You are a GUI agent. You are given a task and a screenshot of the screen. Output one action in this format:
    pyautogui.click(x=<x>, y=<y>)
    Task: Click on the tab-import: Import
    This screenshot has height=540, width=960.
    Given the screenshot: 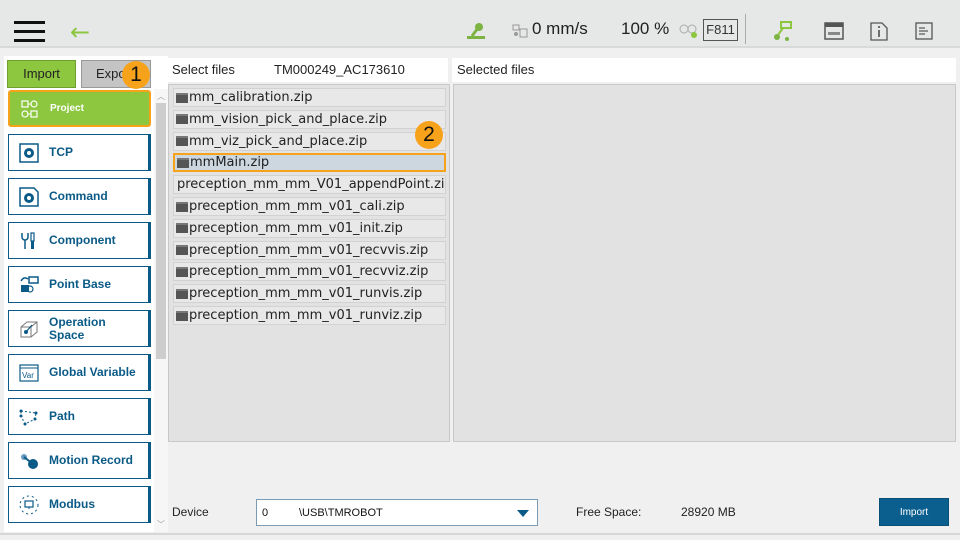 What is the action you would take?
    pyautogui.click(x=41, y=74)
    